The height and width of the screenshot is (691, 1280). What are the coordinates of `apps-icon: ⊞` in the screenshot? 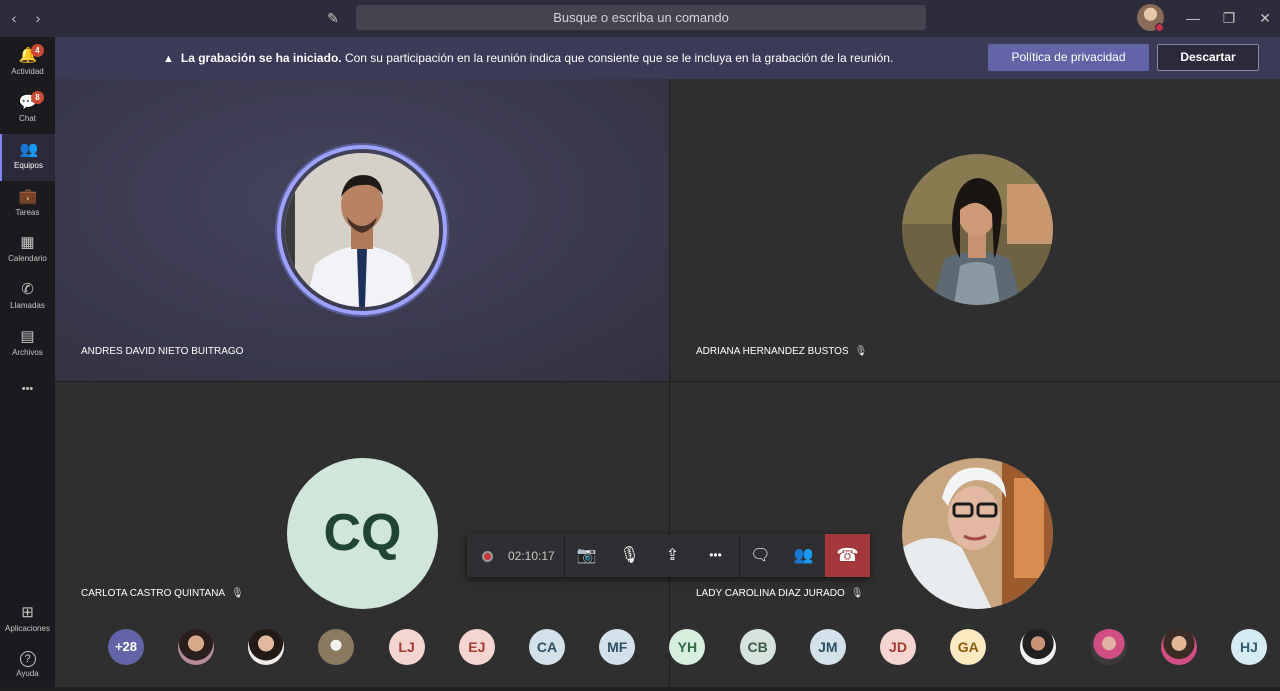 It's located at (27, 612).